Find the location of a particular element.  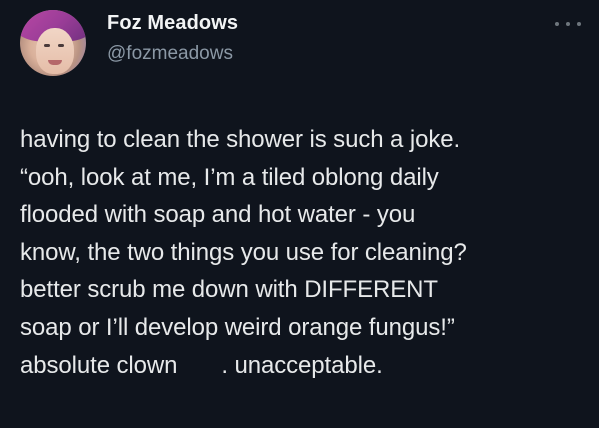

tweet-line: better scrub me down with DIFFERENT is located at coordinates (229, 290).